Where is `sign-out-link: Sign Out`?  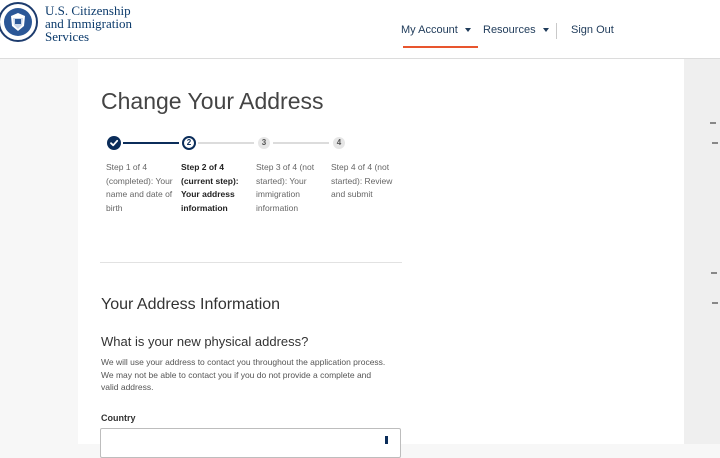
sign-out-link: Sign Out is located at coordinates (592, 34).